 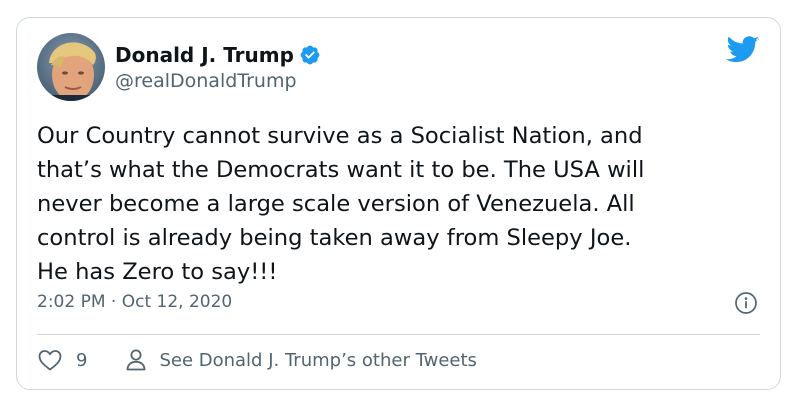 I want to click on other-tweets-label: See Donald J. Trump’s other Tweets, so click(x=317, y=360).